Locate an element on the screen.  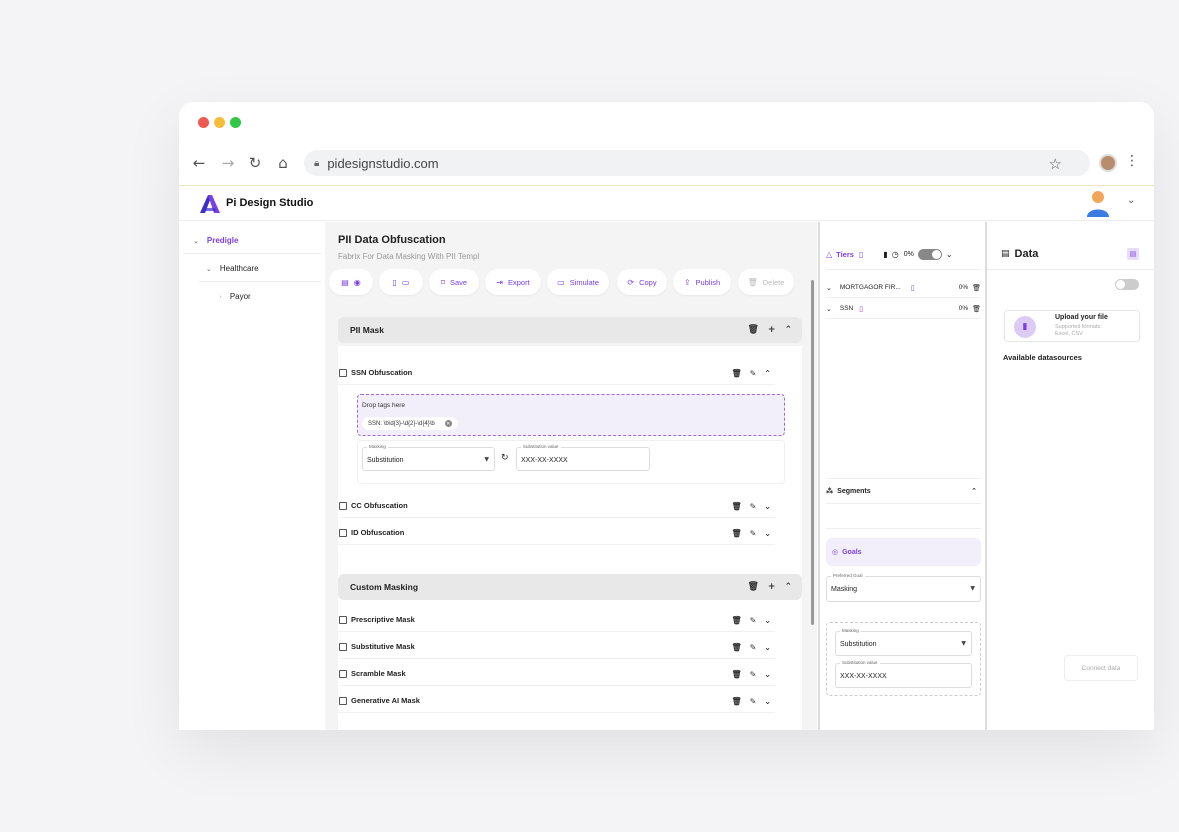
browser-profile-avatar is located at coordinates (1108, 163).